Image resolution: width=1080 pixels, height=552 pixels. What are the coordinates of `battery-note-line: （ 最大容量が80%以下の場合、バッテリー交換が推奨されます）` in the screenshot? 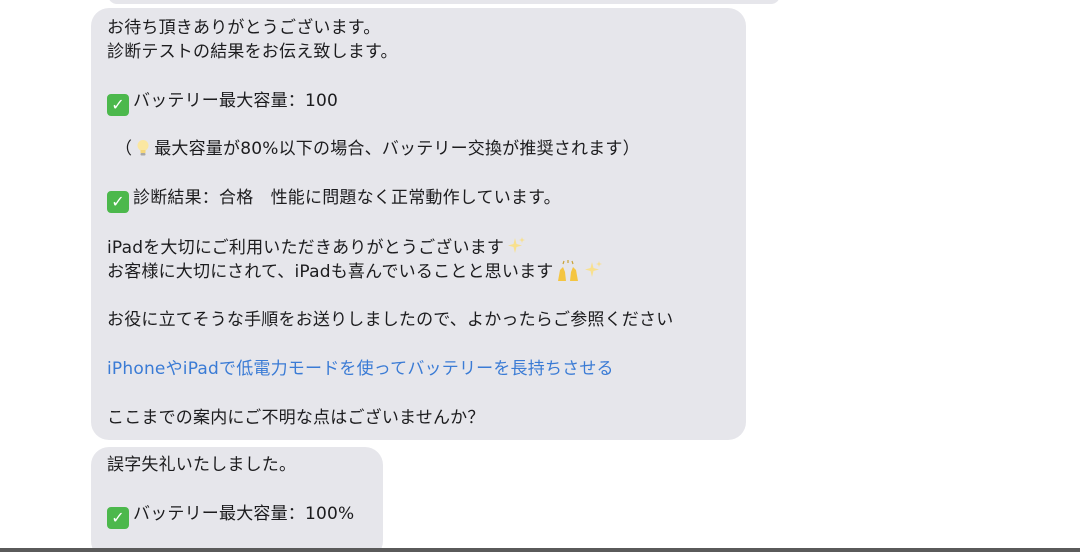 It's located at (377, 149).